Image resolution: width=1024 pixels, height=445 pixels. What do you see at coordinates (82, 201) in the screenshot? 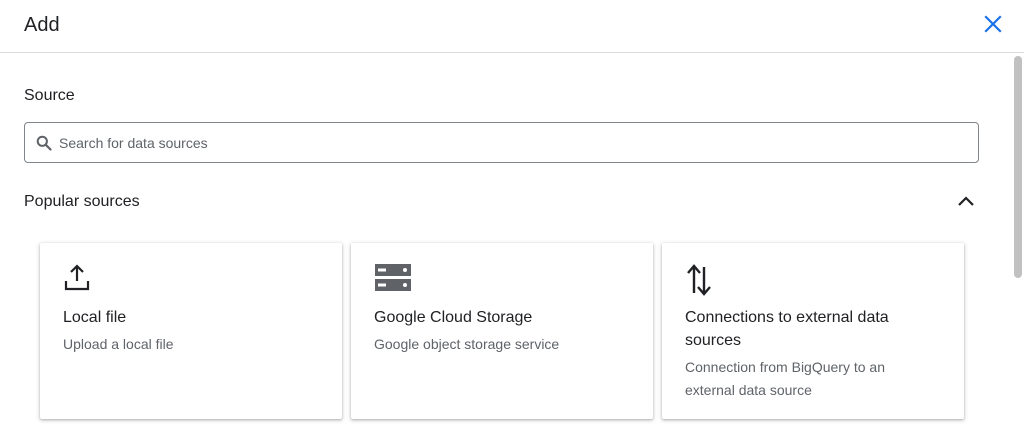
I see `popular-sources-label: Popular sources` at bounding box center [82, 201].